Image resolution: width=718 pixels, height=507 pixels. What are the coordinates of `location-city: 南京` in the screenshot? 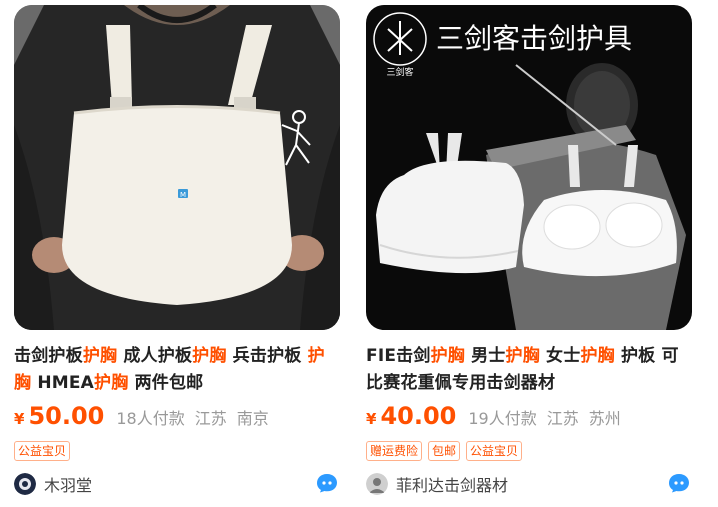 It's located at (252, 418).